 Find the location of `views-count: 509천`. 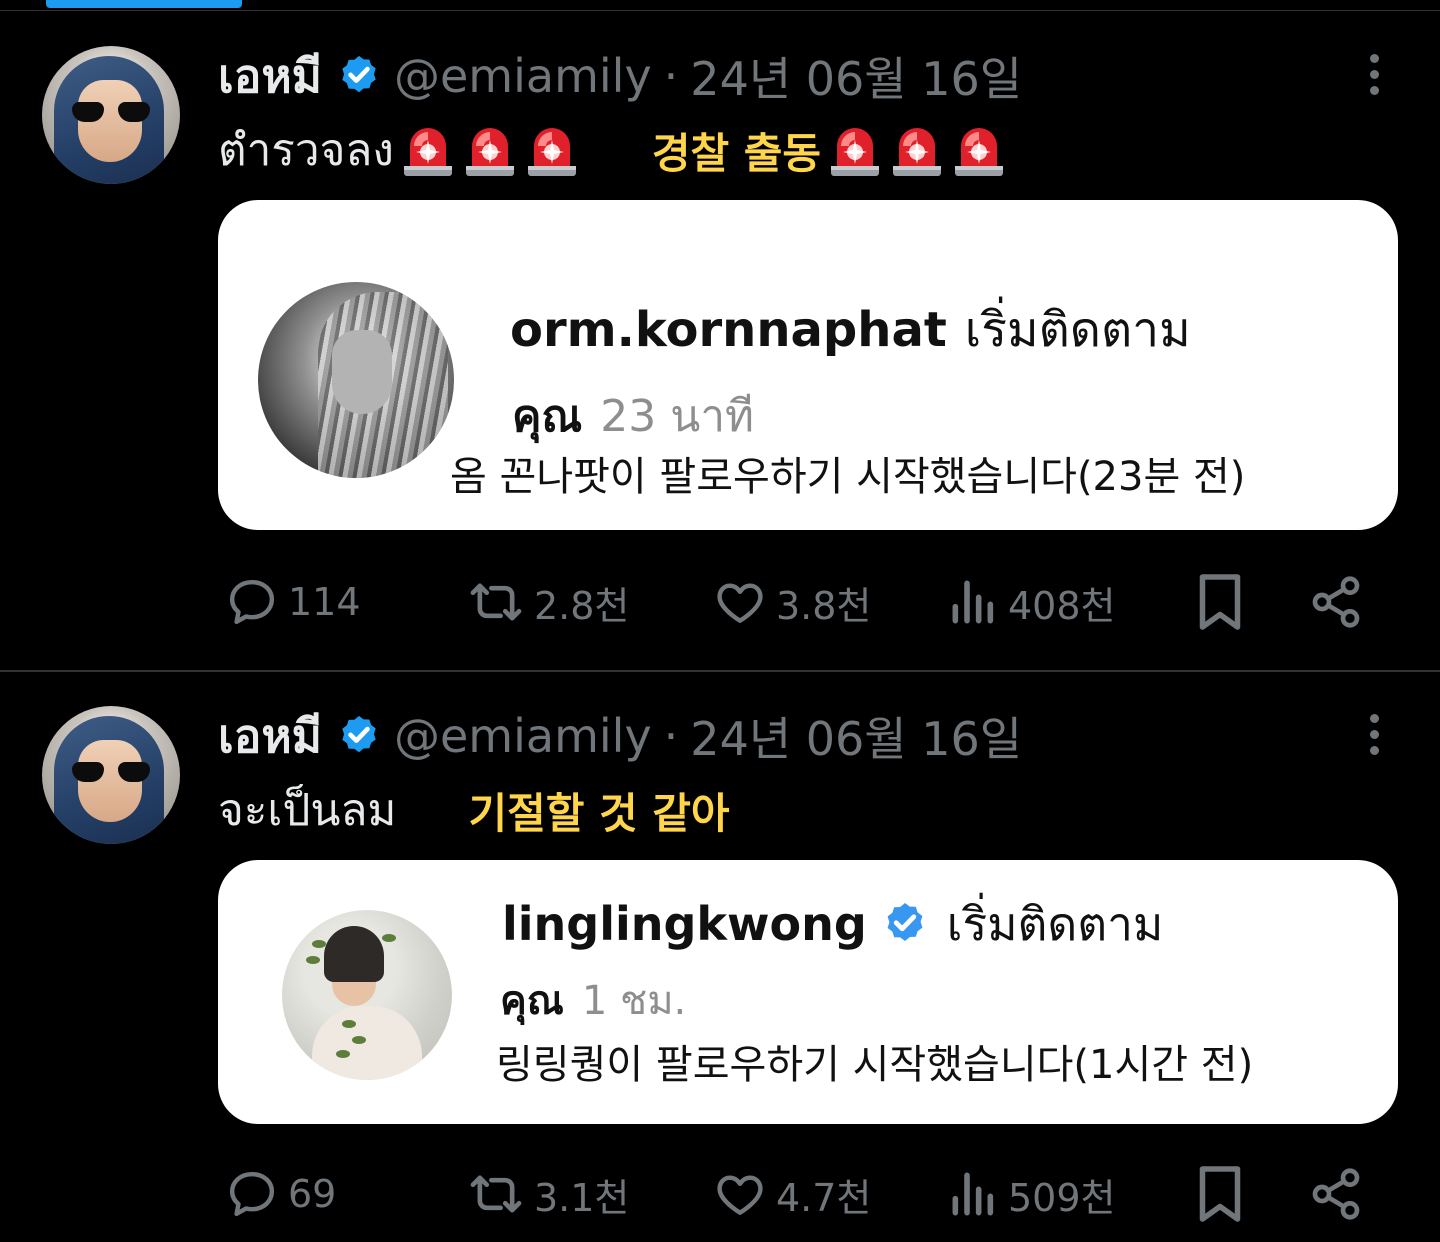

views-count: 509천 is located at coordinates (1062, 1197).